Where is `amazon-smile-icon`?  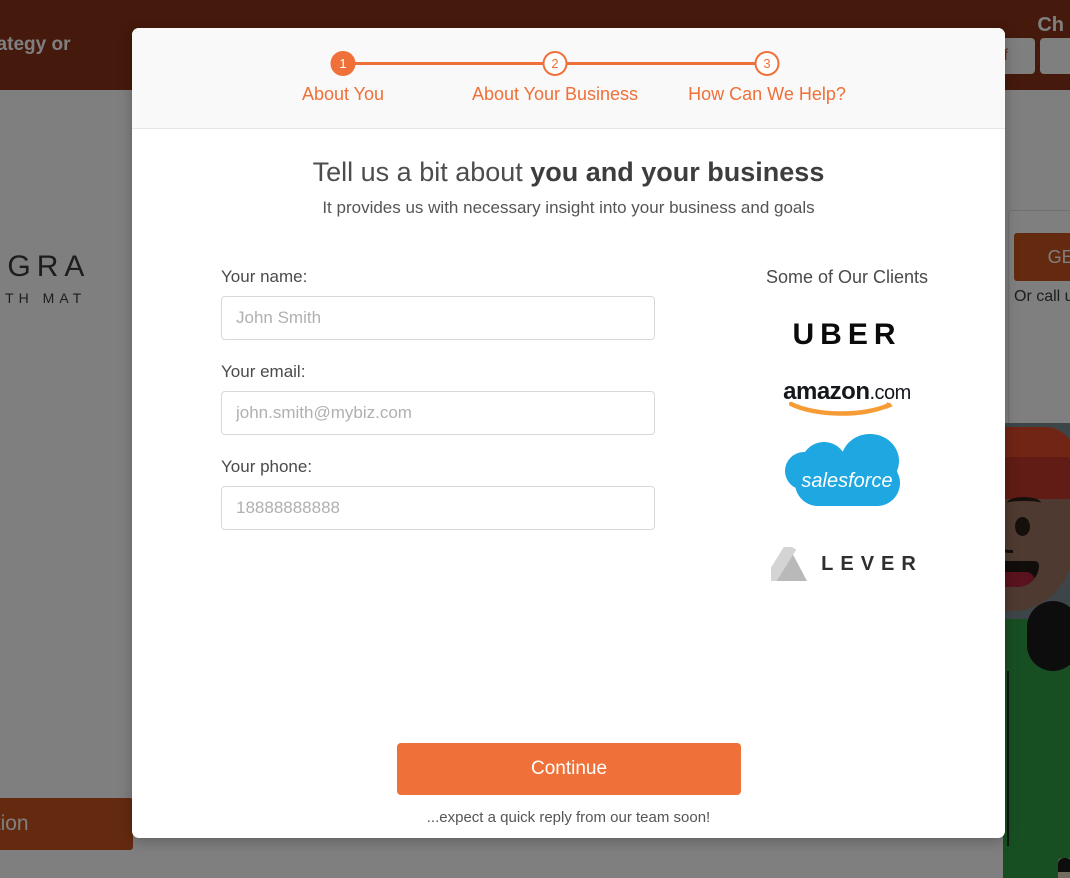 amazon-smile-icon is located at coordinates (841, 408).